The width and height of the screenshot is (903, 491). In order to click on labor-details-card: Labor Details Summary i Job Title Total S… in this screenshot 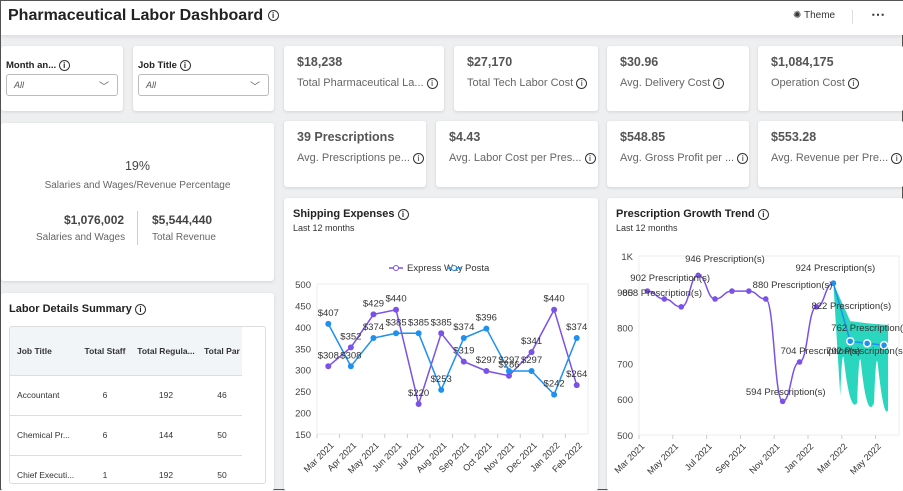, I will do `click(137, 392)`.